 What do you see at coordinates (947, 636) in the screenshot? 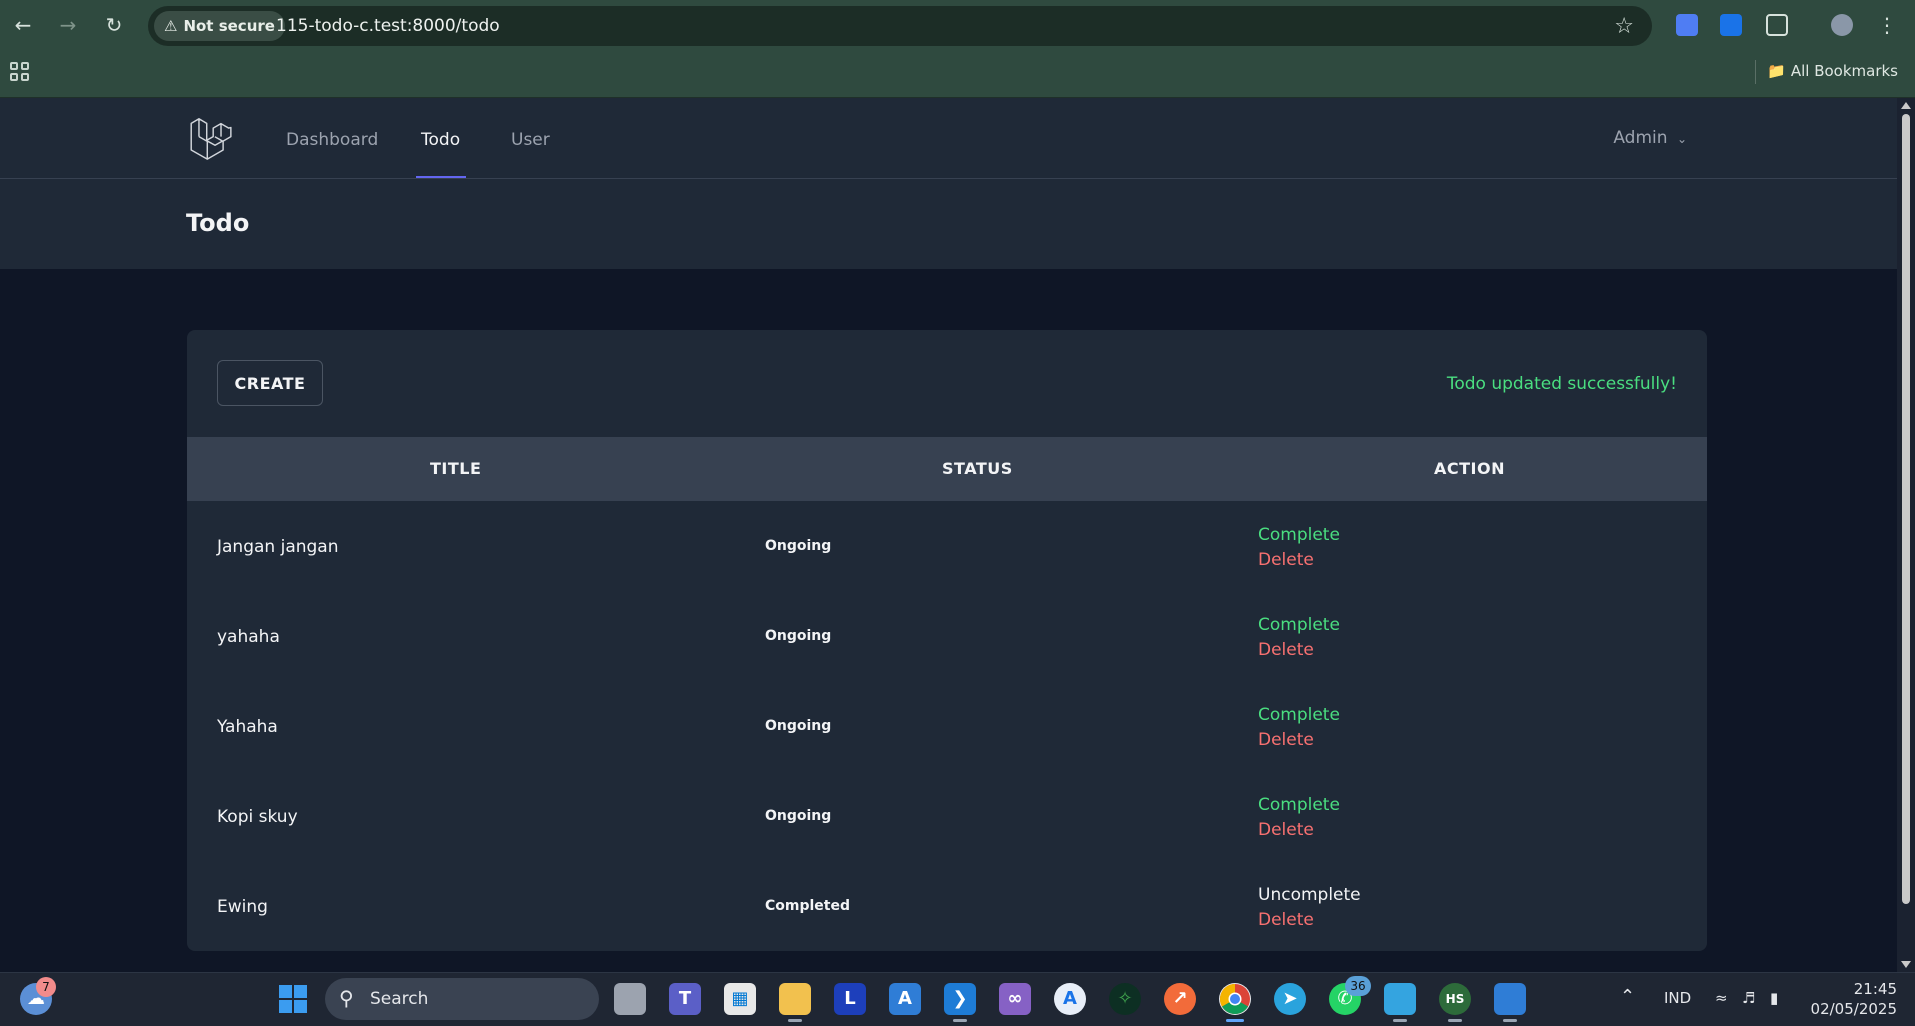
I see `table-row: yahaha Ongoing Complete Delete` at bounding box center [947, 636].